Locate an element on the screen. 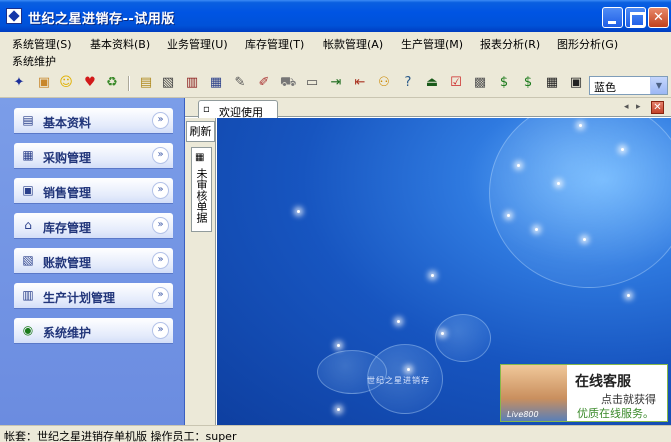 The image size is (671, 442). nav-group-label: 系统维护 is located at coordinates (67, 333).